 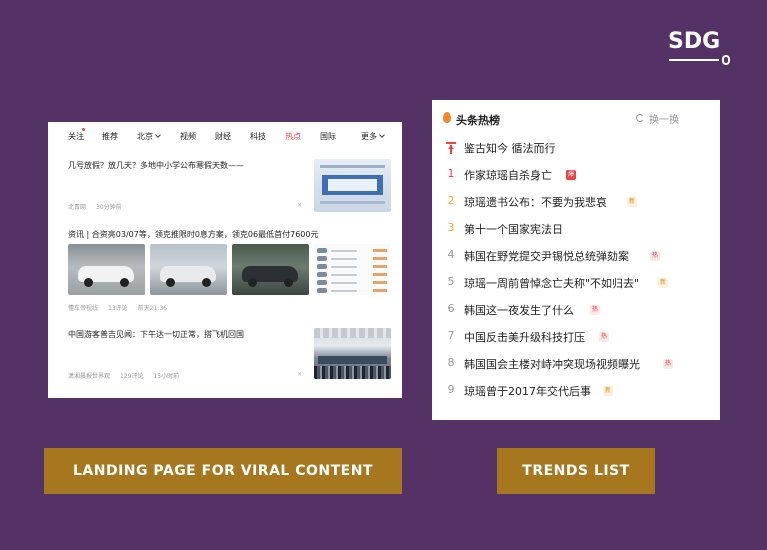 I want to click on article-title: 几号放假？放几天？多地中小学公布寒假天数——, so click(x=156, y=165).